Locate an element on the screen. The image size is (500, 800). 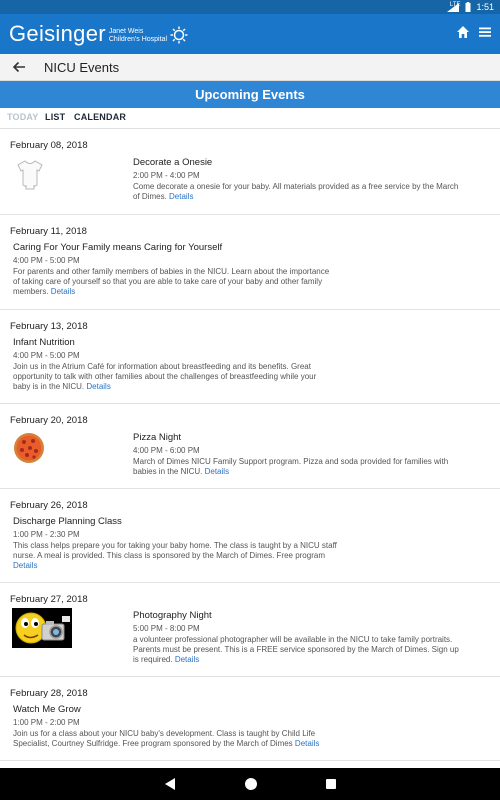
event-title: Infant Nutrition is located at coordinates (44, 342).